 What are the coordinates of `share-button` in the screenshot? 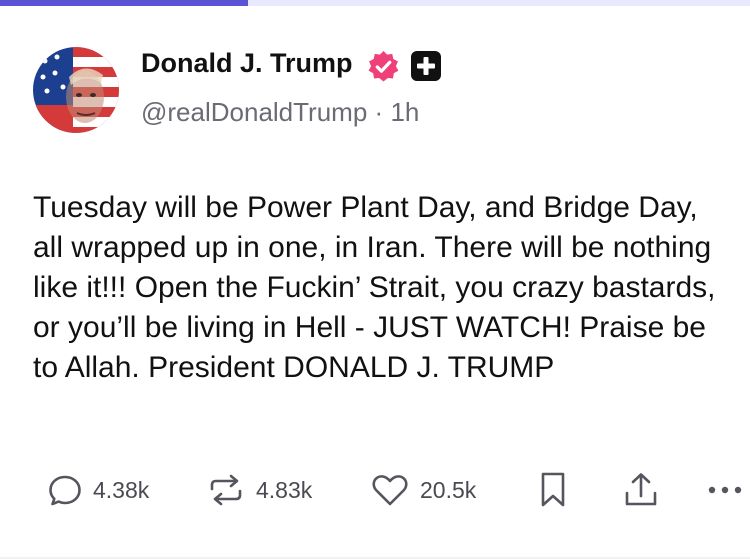 It's located at (641, 490).